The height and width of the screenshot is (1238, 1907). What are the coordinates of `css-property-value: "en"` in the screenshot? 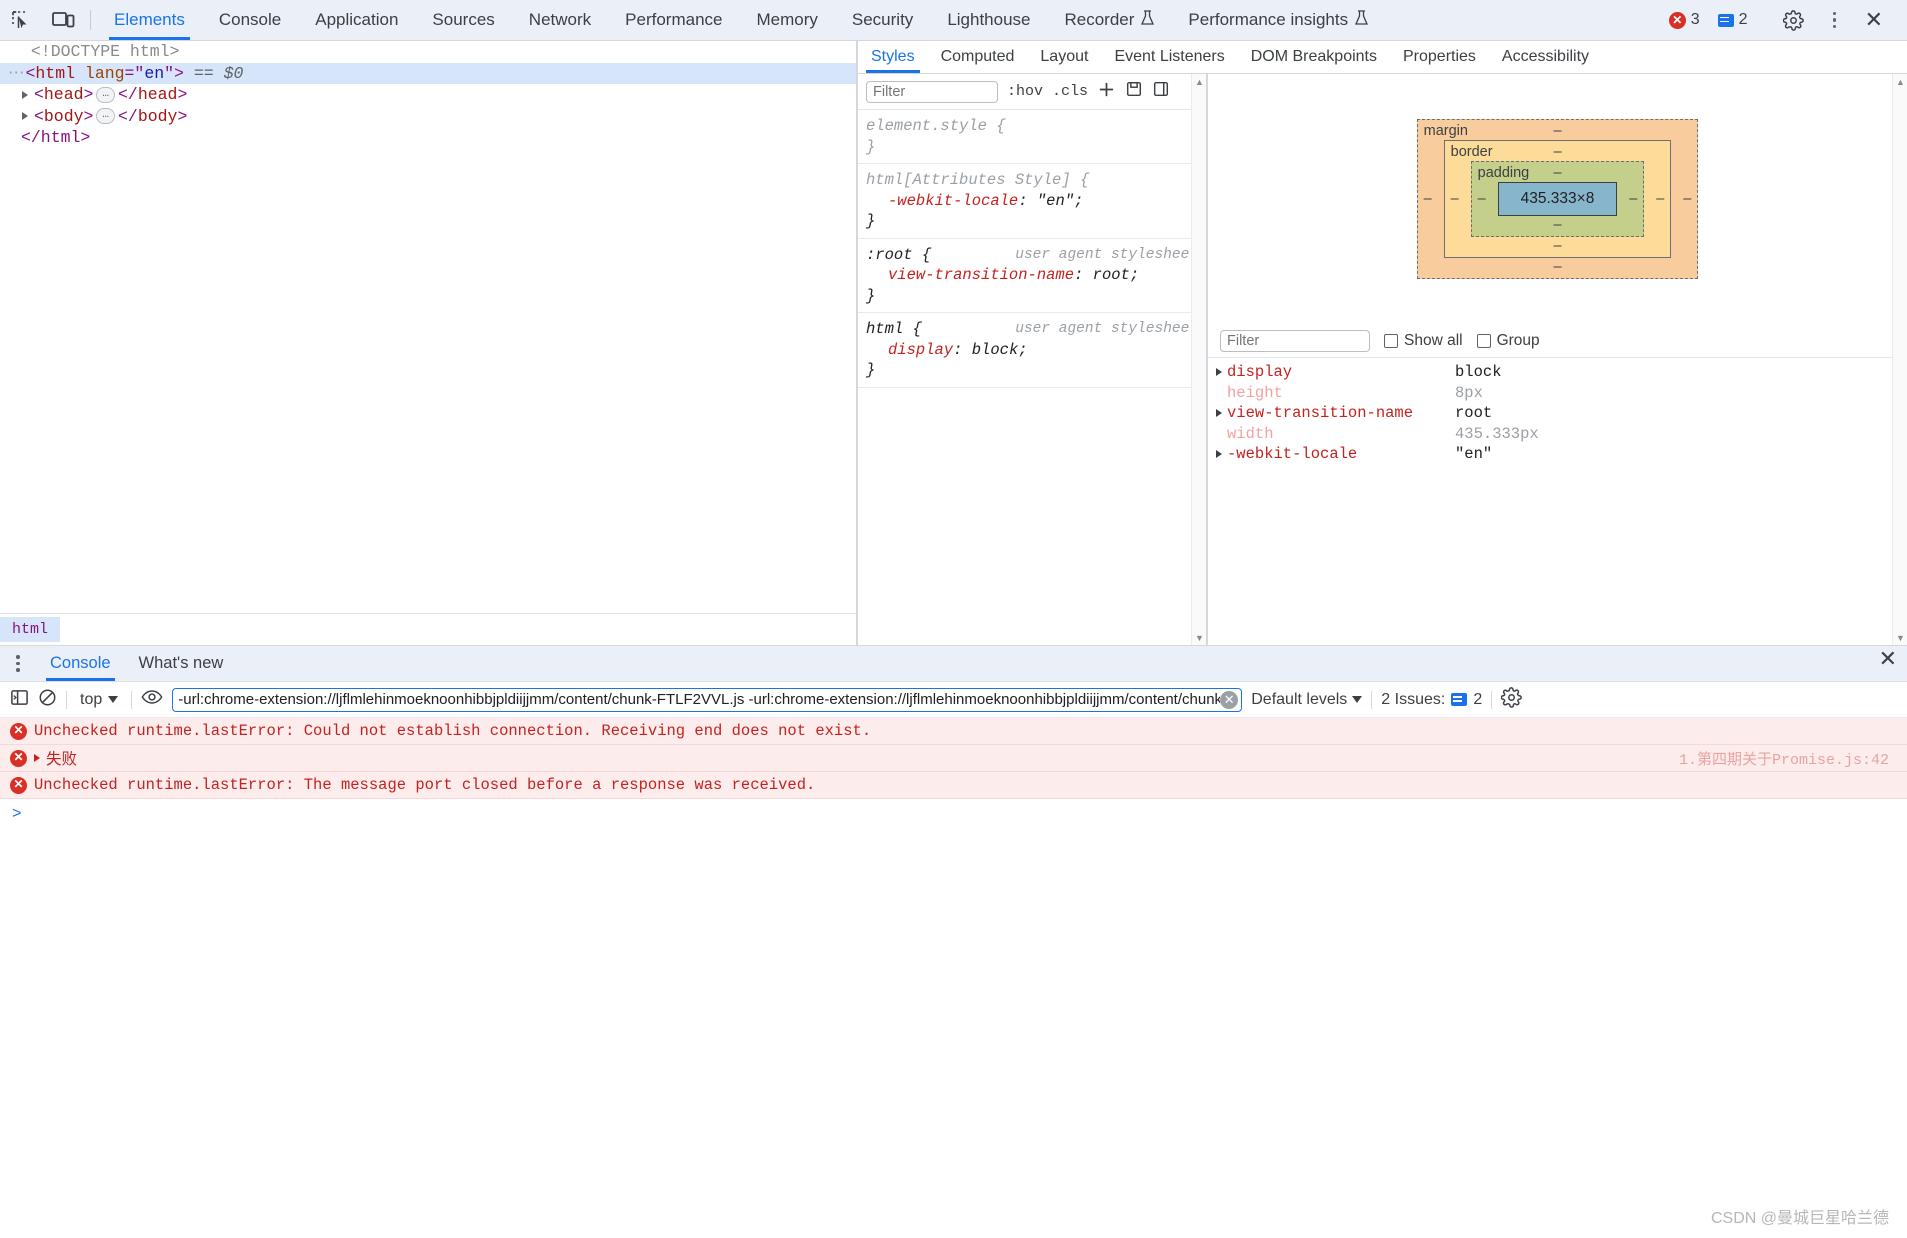 It's located at (1055, 201).